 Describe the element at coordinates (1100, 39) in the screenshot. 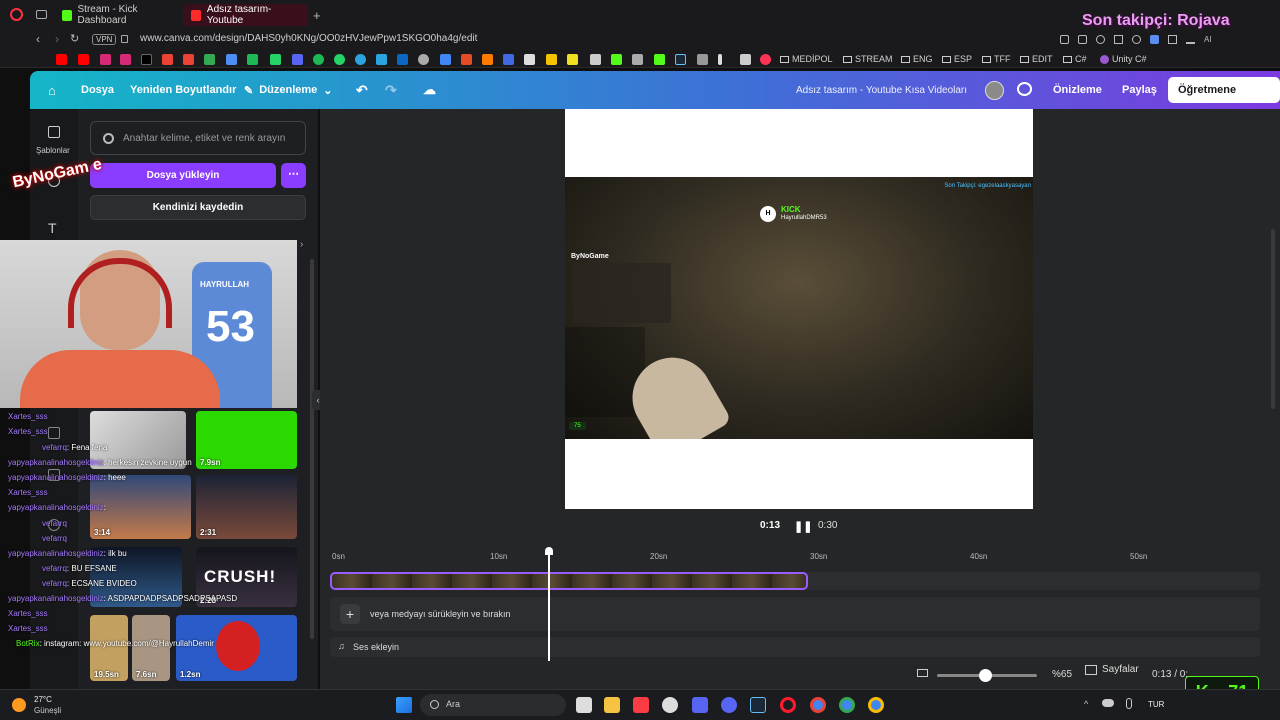

I see `shield-icon` at that location.